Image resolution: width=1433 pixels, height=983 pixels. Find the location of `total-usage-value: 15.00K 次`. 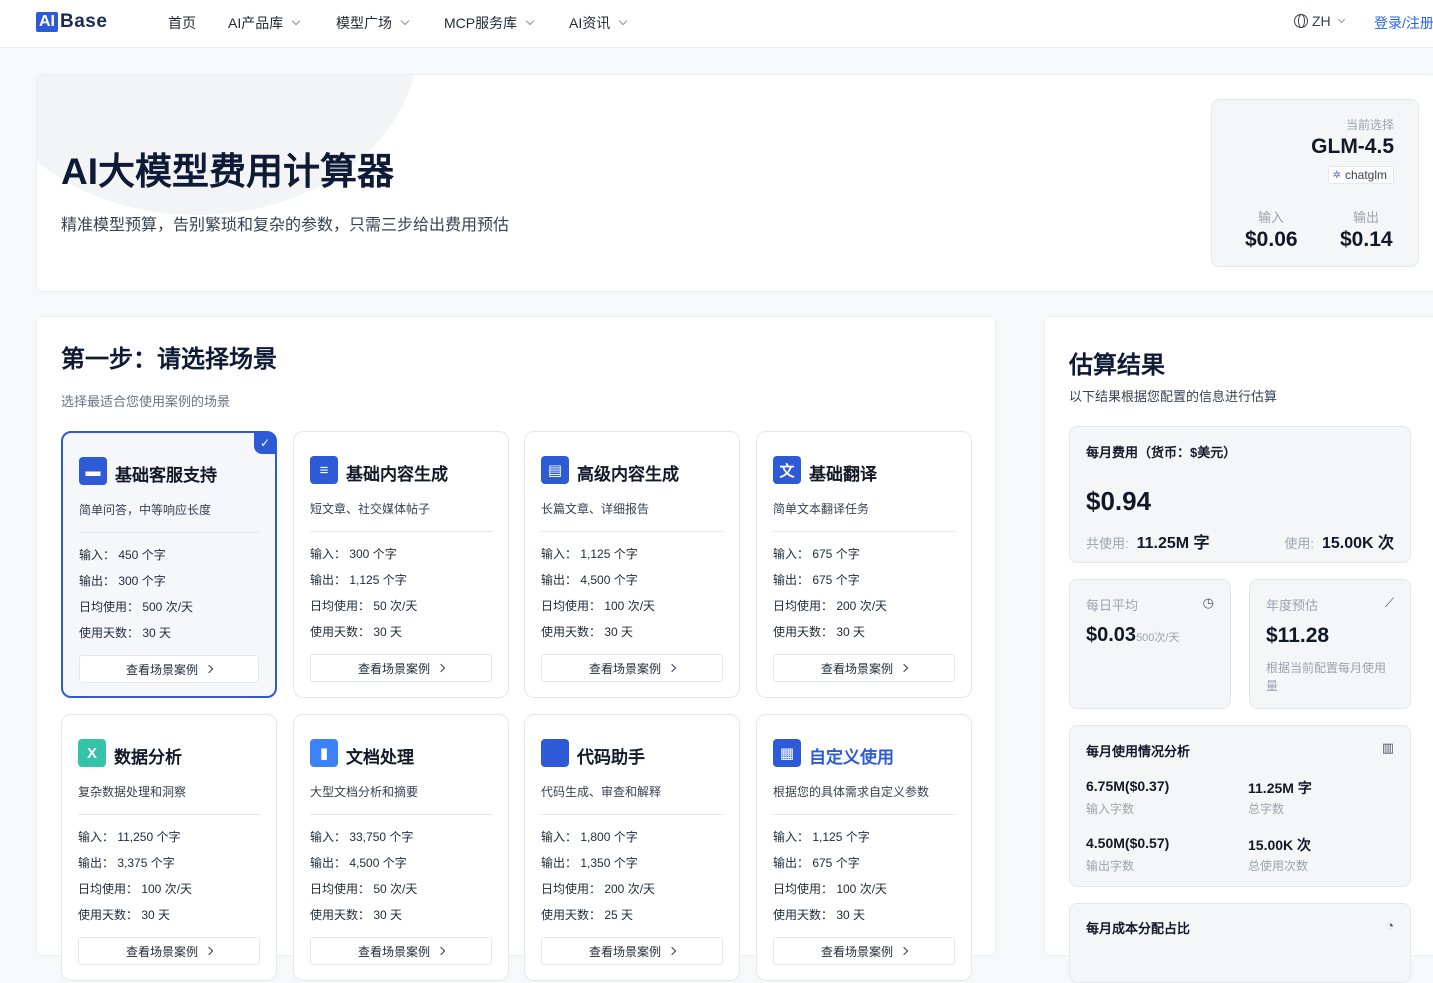

total-usage-value: 15.00K 次 is located at coordinates (1357, 543).